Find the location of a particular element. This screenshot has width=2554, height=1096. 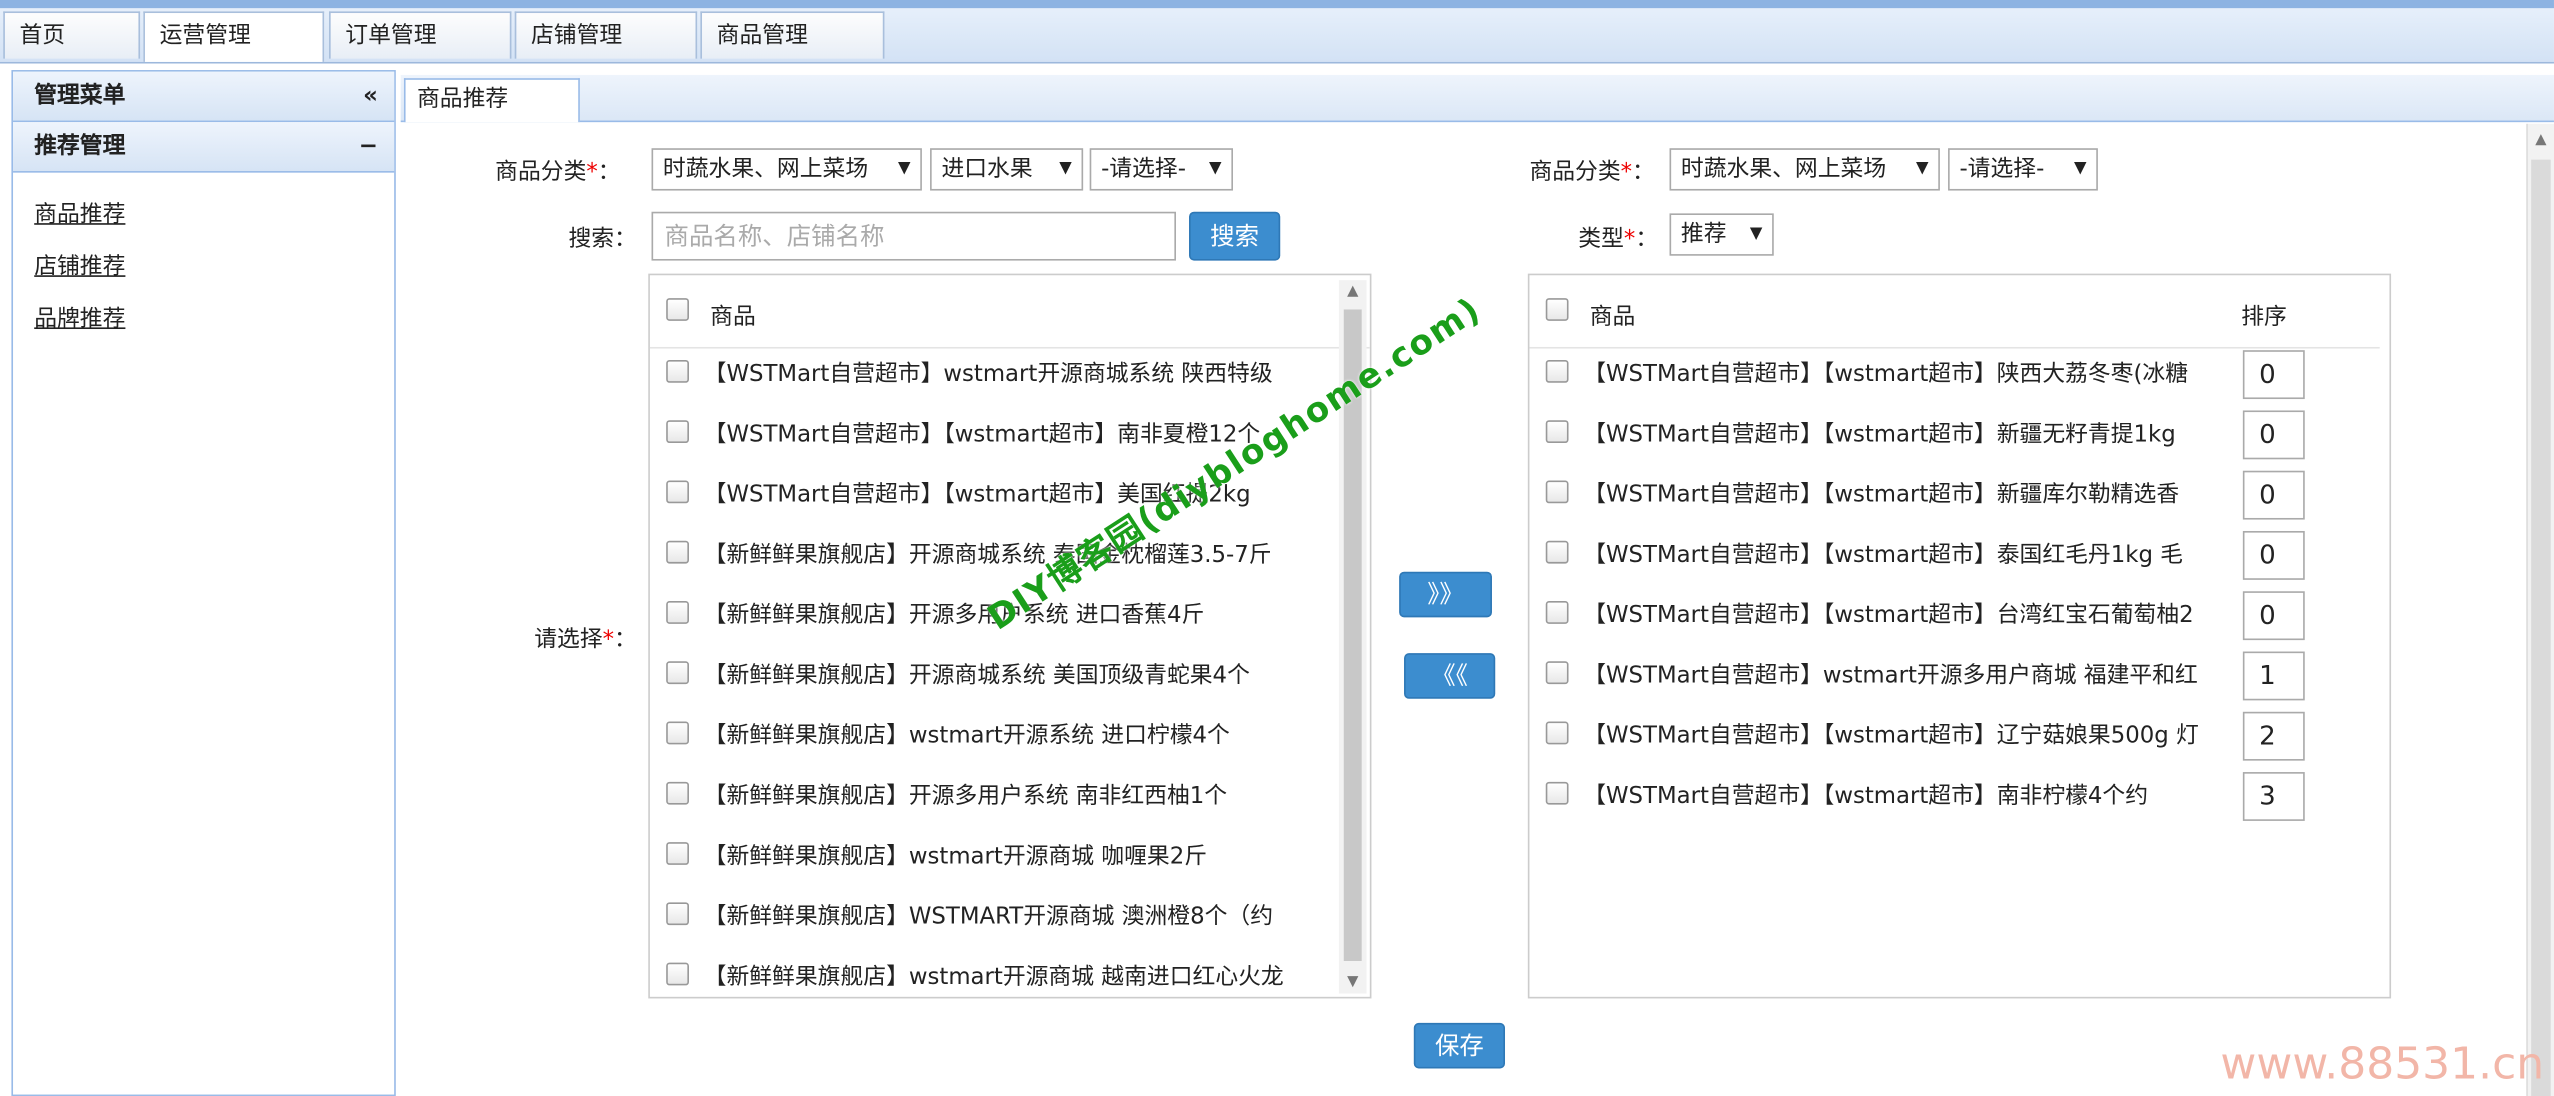

right-row-text: 【WSTMart自营超市】【wstmart超市】新疆库尔勒精选香 is located at coordinates (1913, 493).